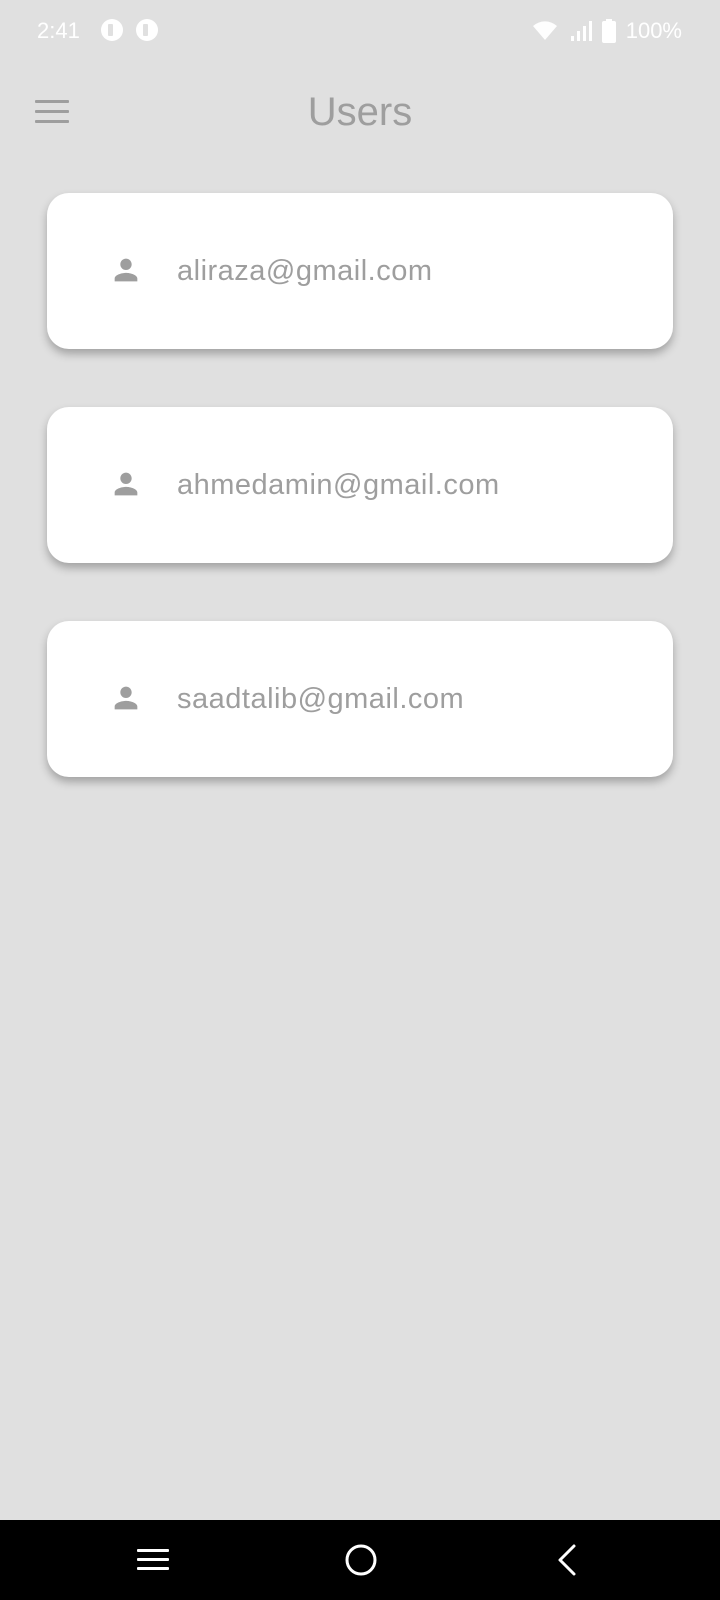 The width and height of the screenshot is (720, 1600). Describe the element at coordinates (653, 30) in the screenshot. I see `battery-percentage: 100%` at that location.